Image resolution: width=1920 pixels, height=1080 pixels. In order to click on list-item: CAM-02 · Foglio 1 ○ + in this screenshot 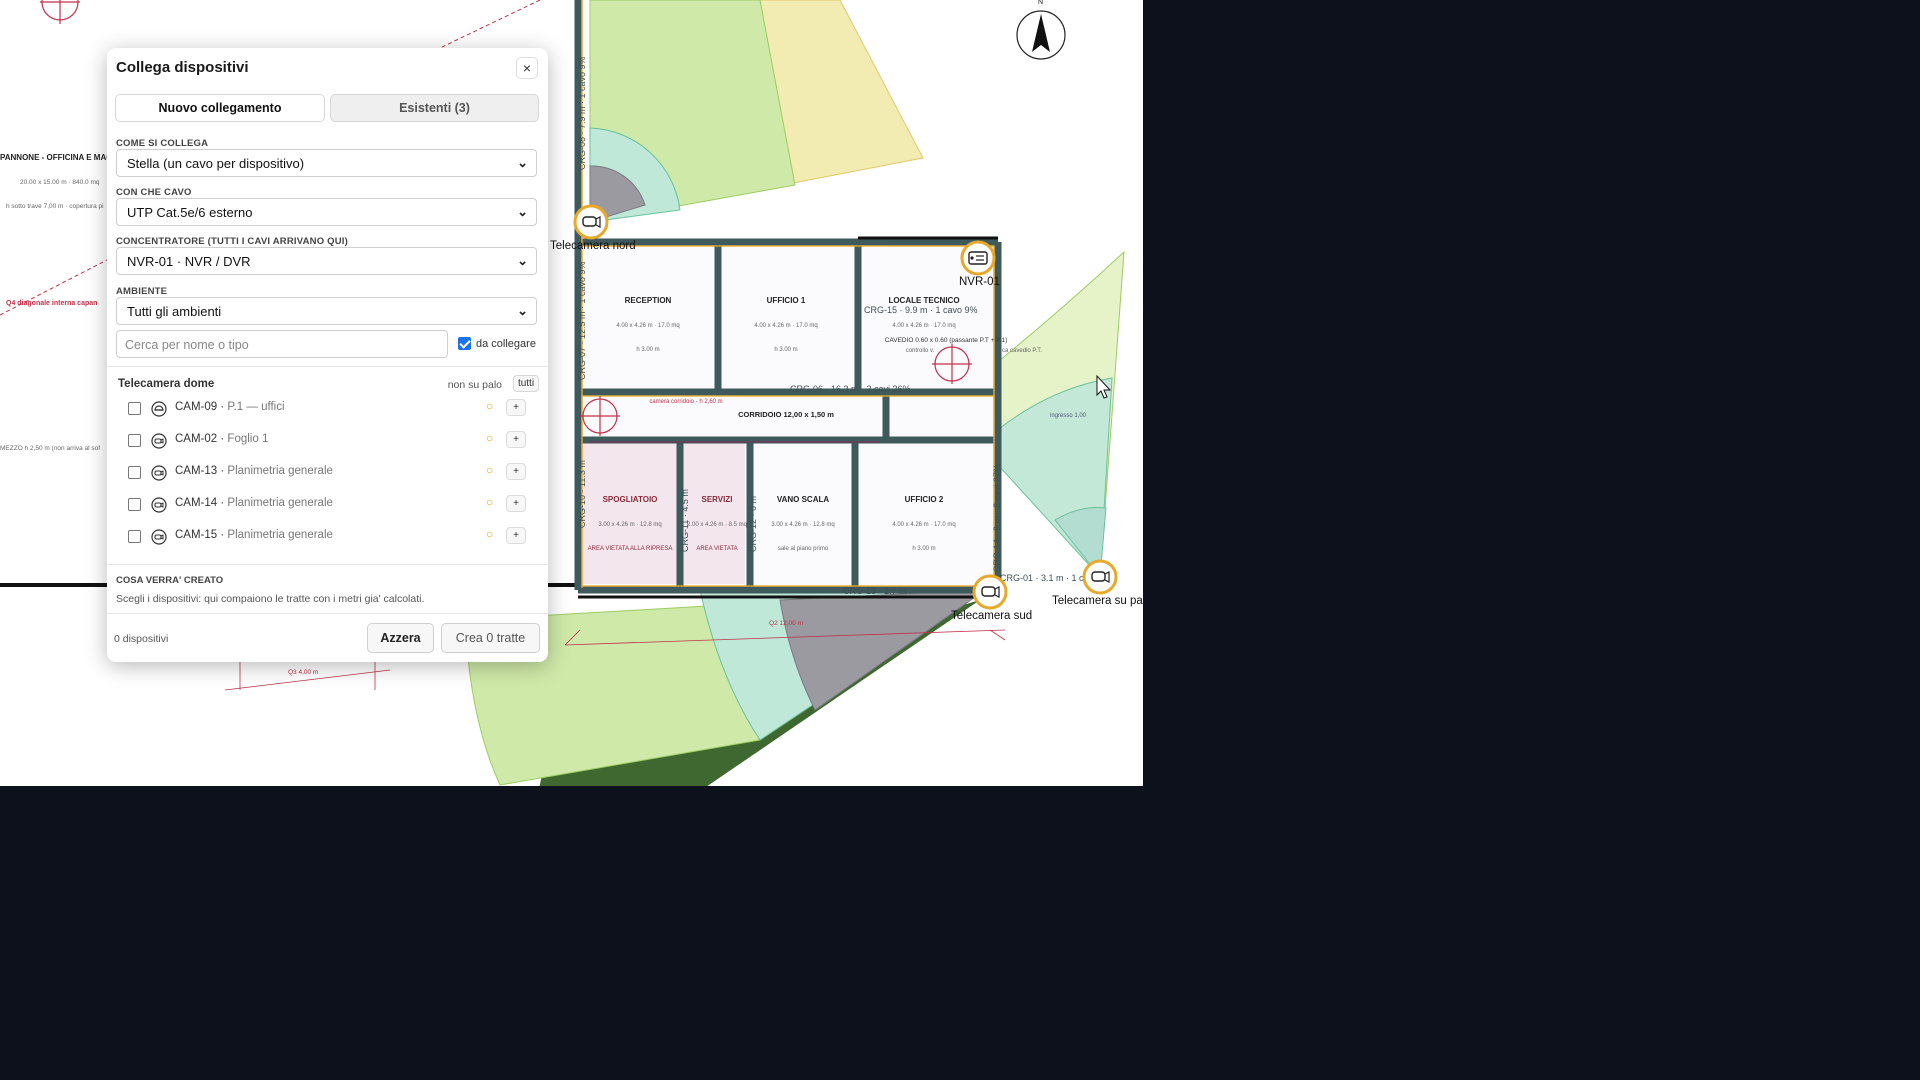, I will do `click(327, 441)`.